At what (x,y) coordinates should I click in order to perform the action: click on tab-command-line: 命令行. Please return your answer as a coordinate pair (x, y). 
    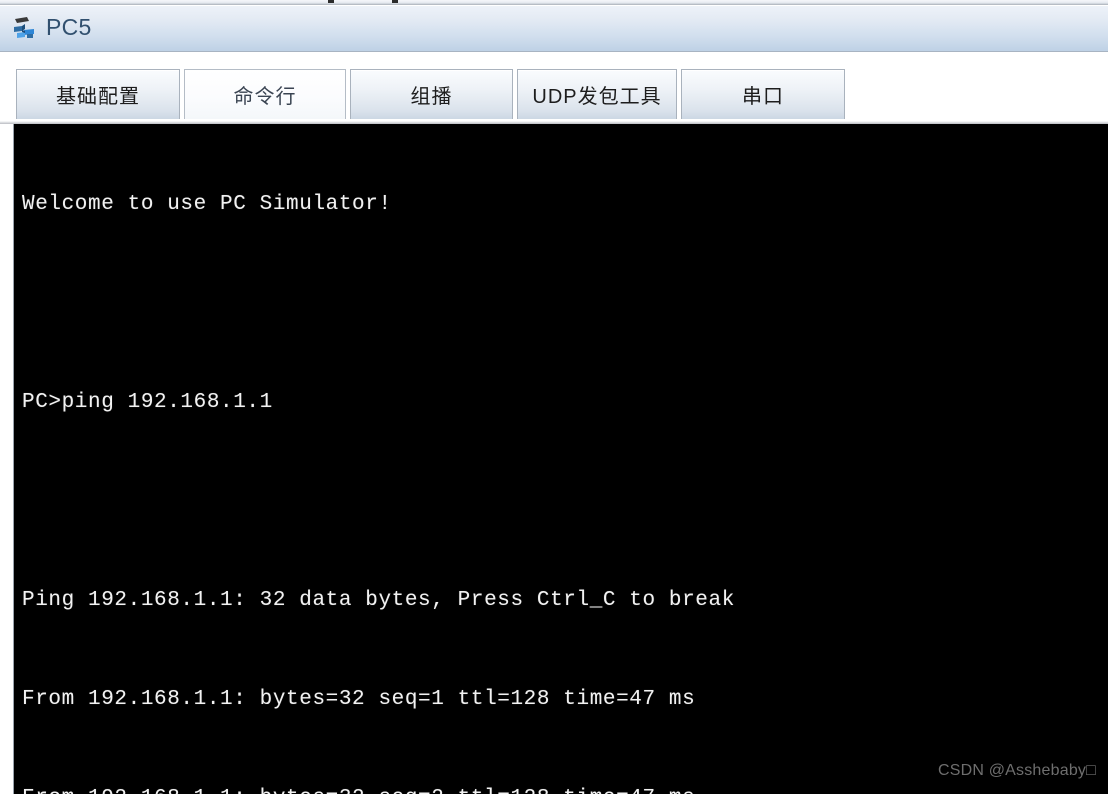
    Looking at the image, I should click on (265, 94).